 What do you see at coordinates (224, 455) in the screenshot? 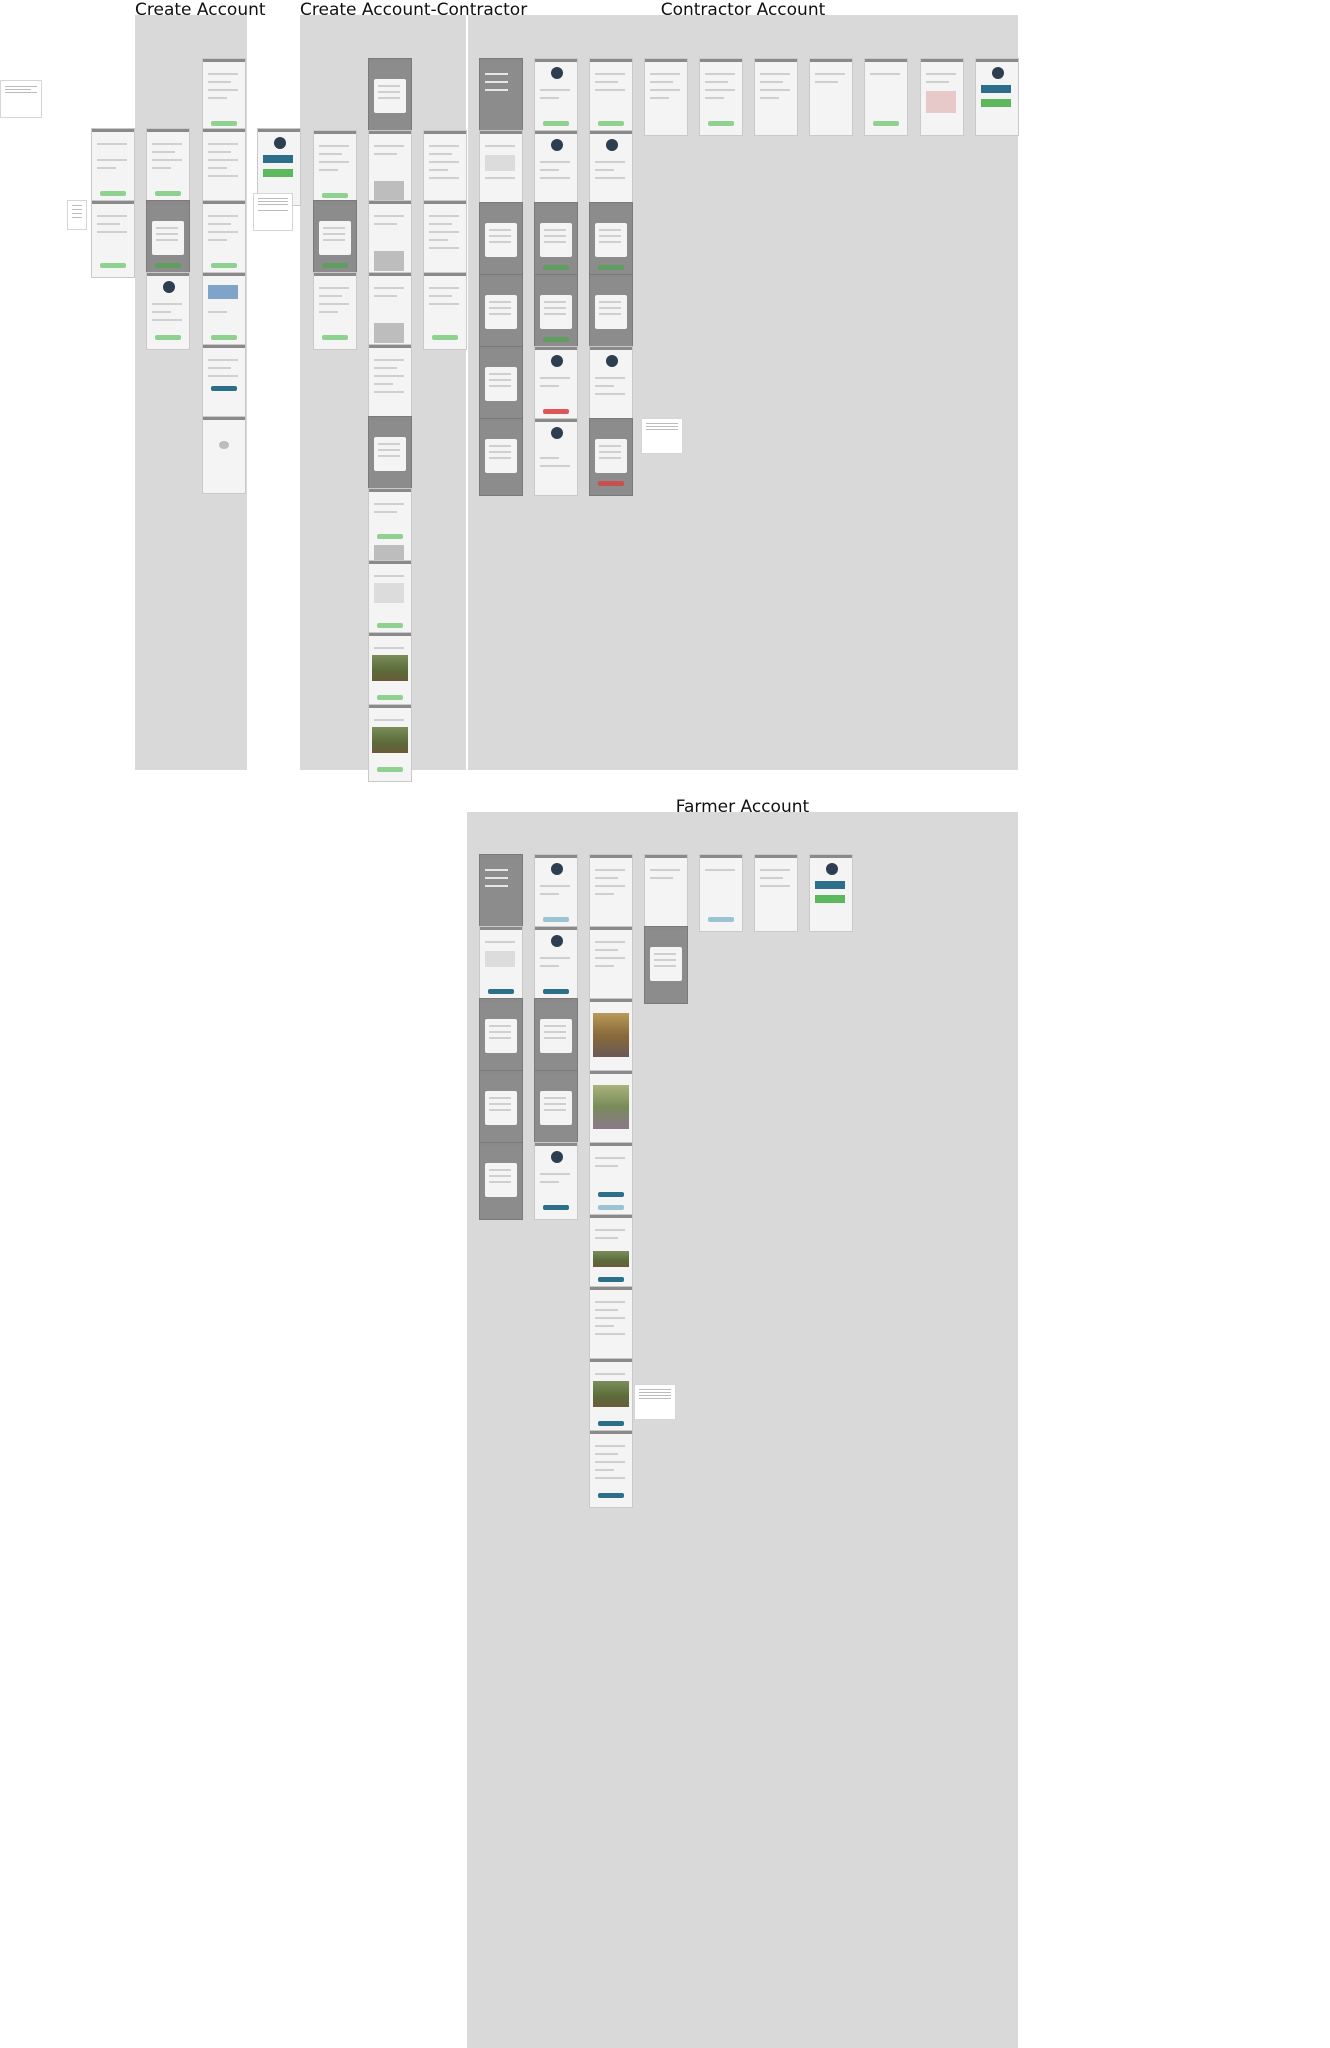
I see `screen-loading` at bounding box center [224, 455].